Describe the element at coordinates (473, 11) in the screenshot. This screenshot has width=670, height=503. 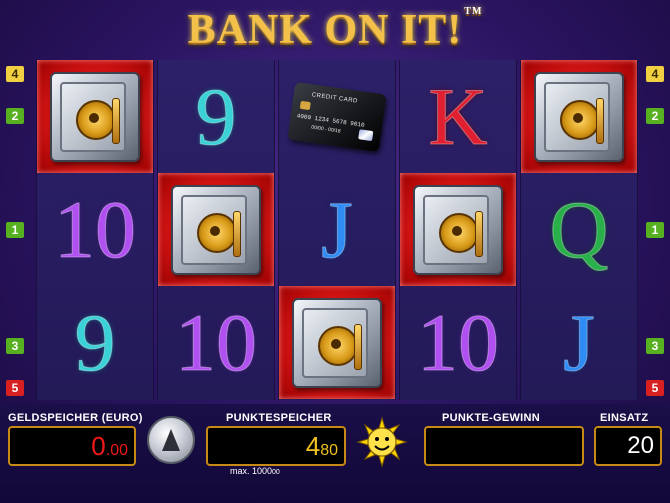
I see `trademark: TM` at that location.